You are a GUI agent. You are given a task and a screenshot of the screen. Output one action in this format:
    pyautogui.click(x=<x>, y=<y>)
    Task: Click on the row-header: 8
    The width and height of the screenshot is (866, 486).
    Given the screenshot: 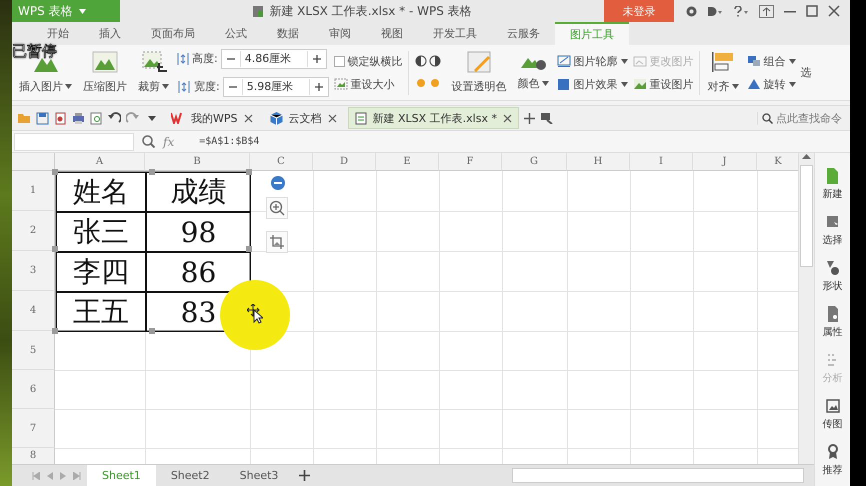 What is the action you would take?
    pyautogui.click(x=33, y=456)
    